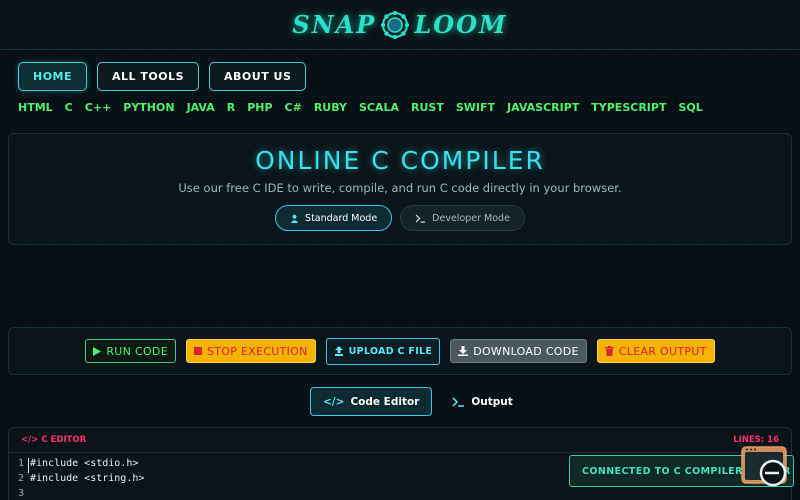 The image size is (800, 500). I want to click on lang-link-rust: RUST, so click(427, 107).